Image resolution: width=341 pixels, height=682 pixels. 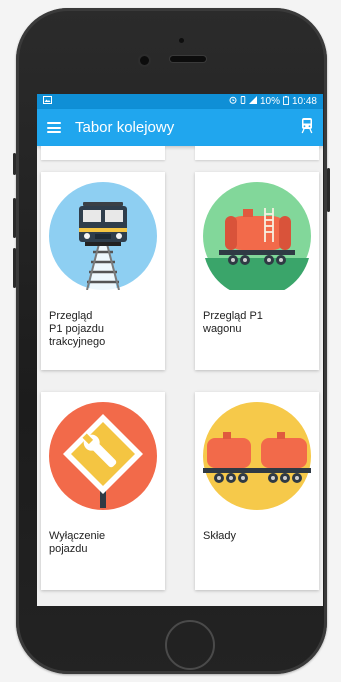 What do you see at coordinates (286, 101) in the screenshot?
I see `battery-icon` at bounding box center [286, 101].